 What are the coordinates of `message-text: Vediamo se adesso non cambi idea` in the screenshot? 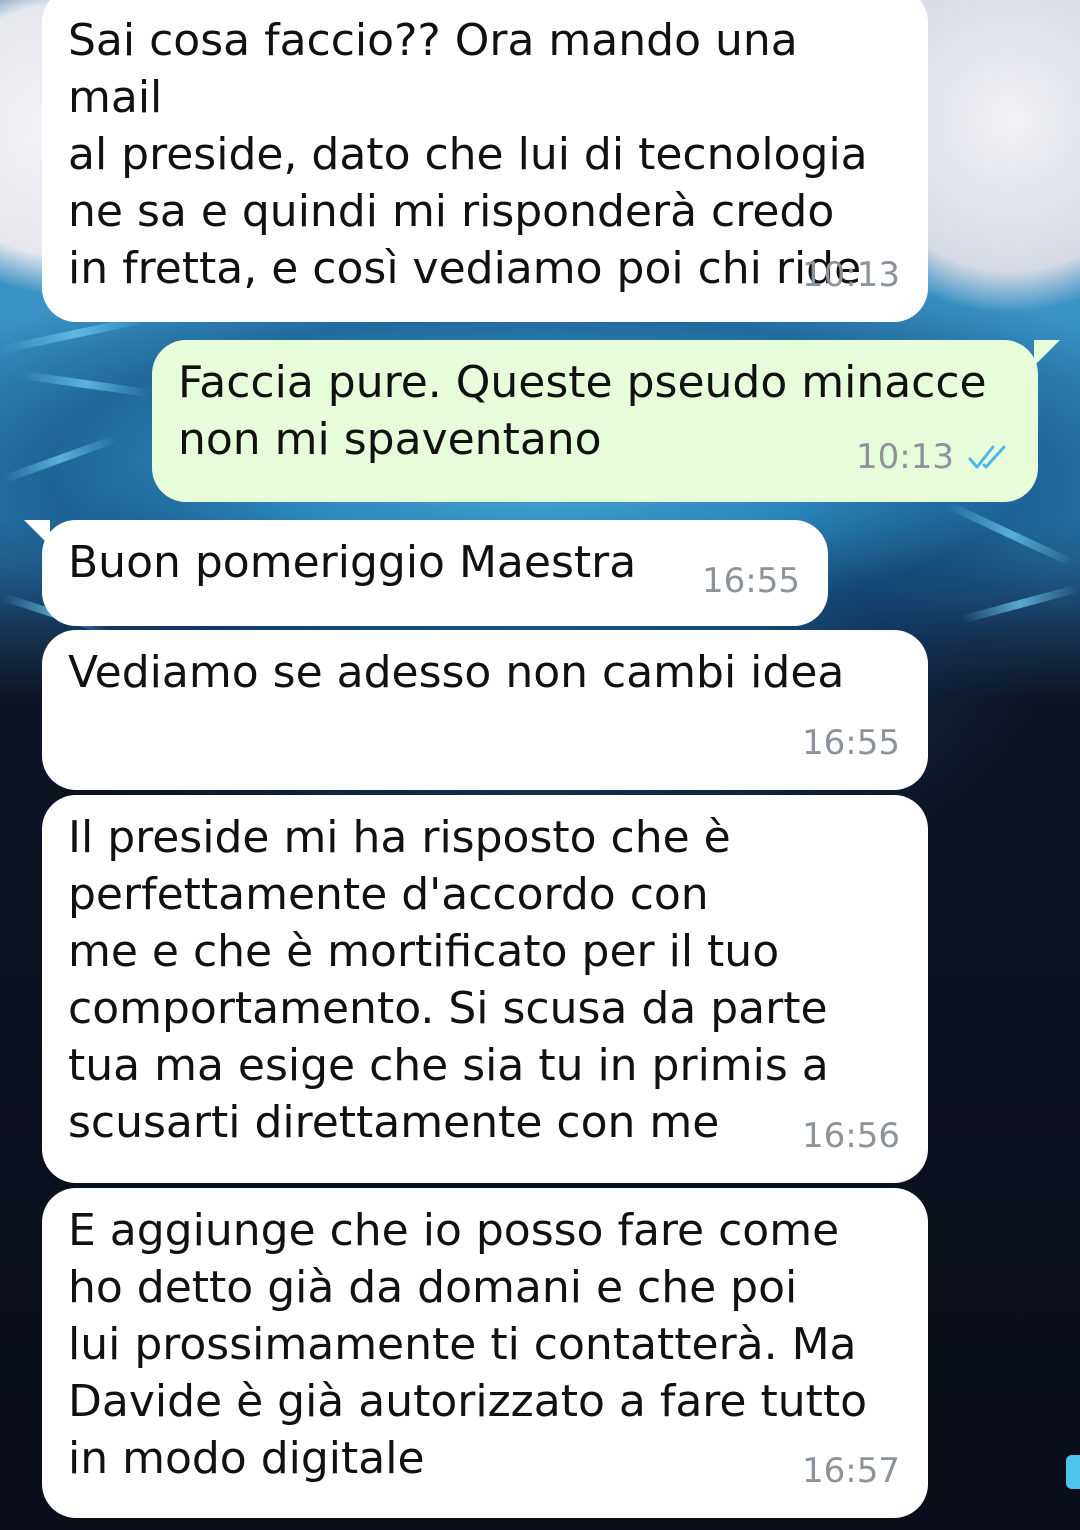 It's located at (456, 672).